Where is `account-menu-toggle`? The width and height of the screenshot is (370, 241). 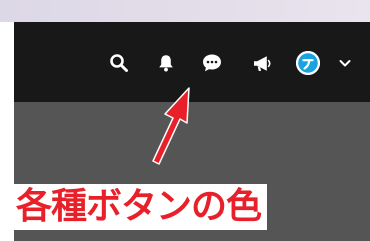
account-menu-toggle is located at coordinates (345, 63).